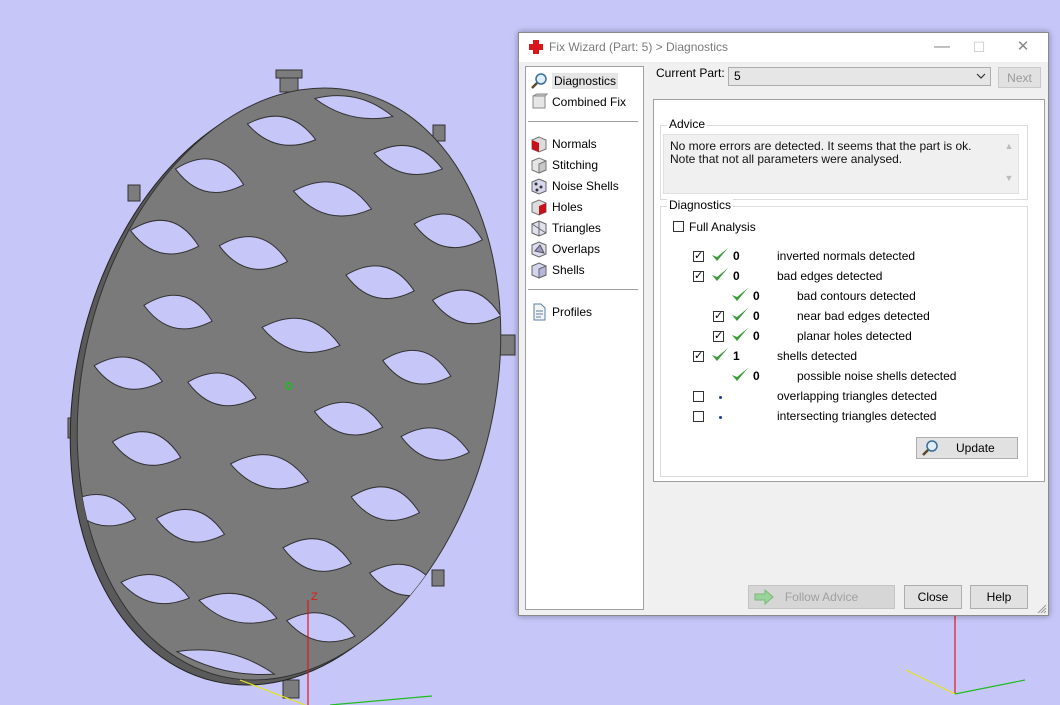 The height and width of the screenshot is (705, 1060). Describe the element at coordinates (821, 597) in the screenshot. I see `follow-advice-button: Follow Advice` at that location.